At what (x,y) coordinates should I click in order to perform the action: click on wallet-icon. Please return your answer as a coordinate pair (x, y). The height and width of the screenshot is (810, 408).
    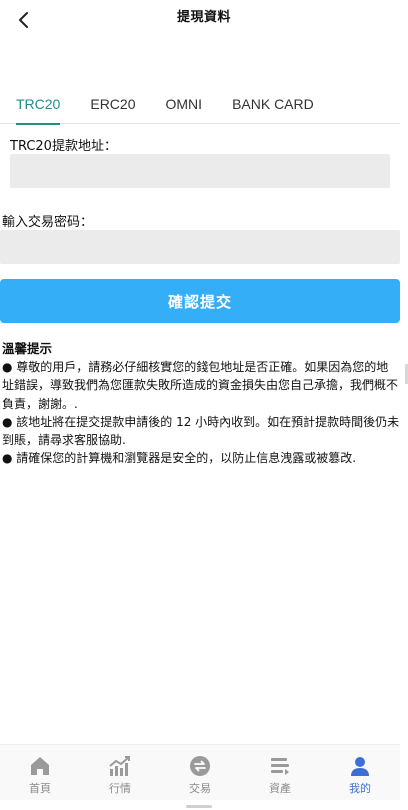
    Looking at the image, I should click on (280, 766).